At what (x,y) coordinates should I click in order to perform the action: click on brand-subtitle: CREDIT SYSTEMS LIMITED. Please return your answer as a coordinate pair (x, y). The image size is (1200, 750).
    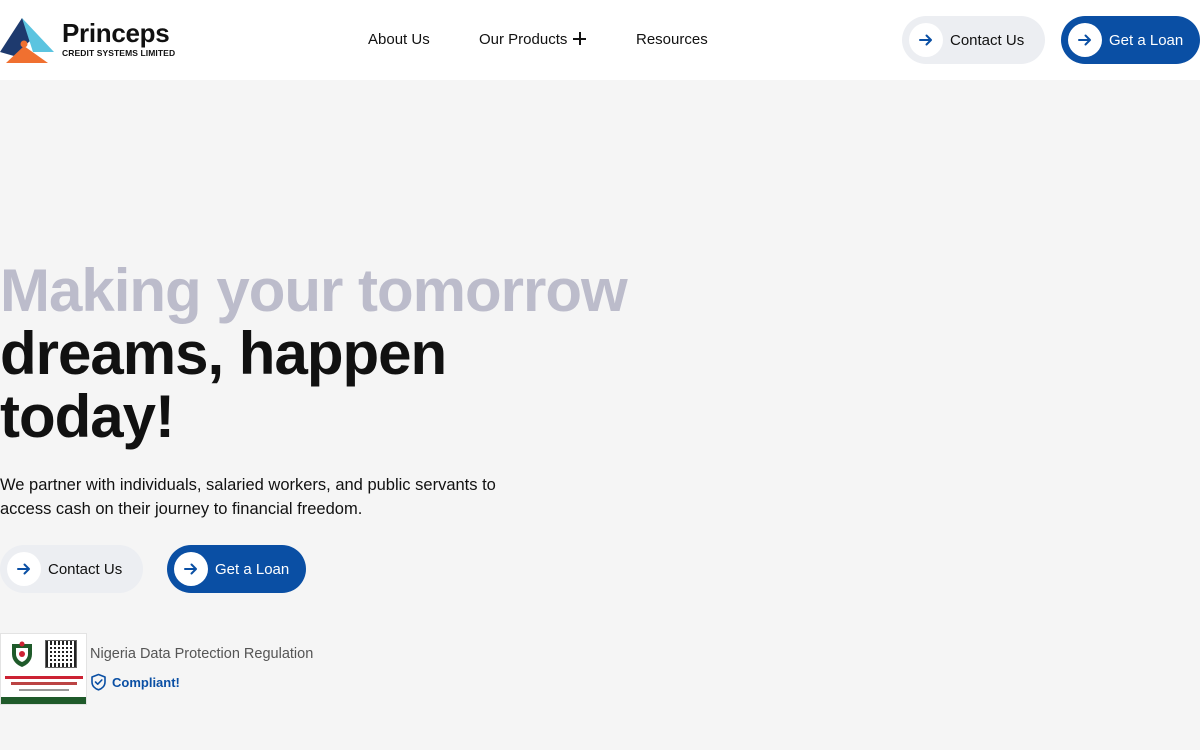
    Looking at the image, I should click on (119, 53).